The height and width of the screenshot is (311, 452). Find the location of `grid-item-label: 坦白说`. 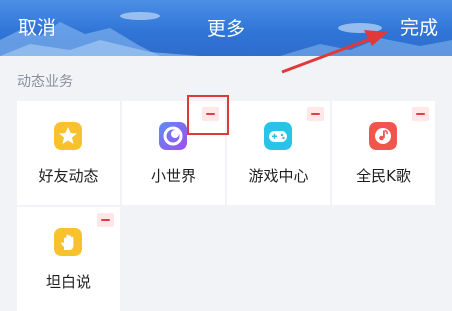

grid-item-label: 坦白说 is located at coordinates (68, 282).